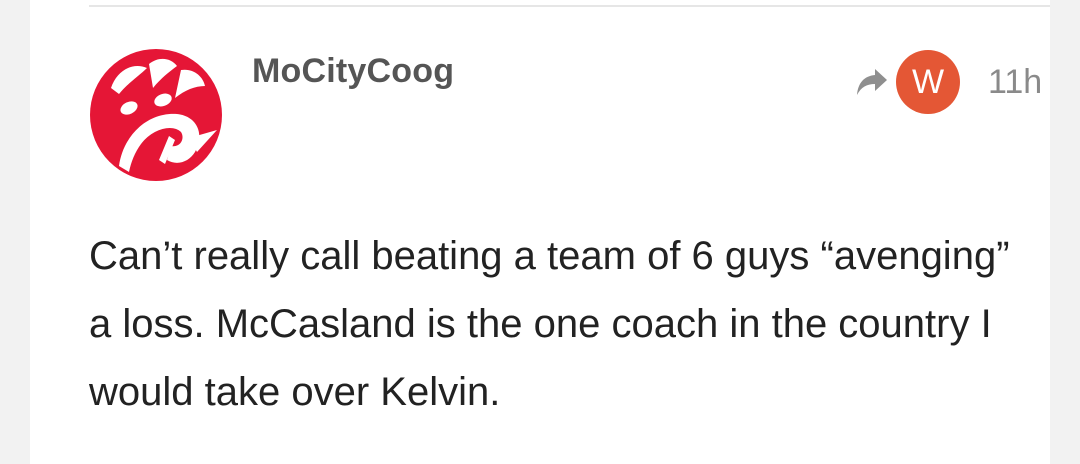 The width and height of the screenshot is (1080, 464). Describe the element at coordinates (353, 71) in the screenshot. I see `post-username: MoCityCoog` at that location.